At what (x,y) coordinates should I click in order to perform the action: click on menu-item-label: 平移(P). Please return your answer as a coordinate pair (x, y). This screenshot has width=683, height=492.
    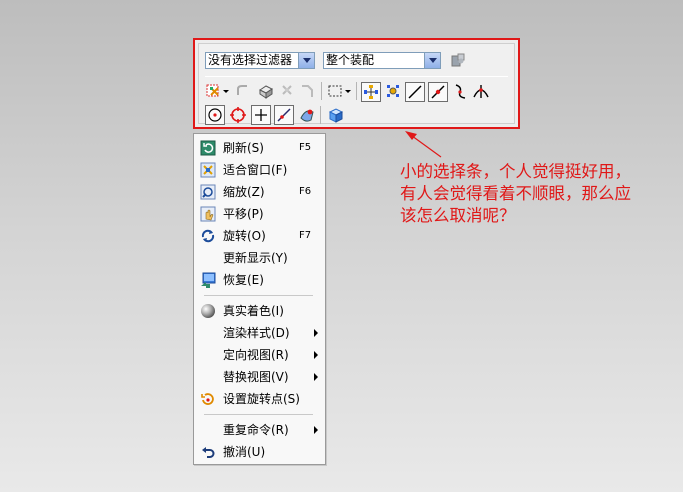
    Looking at the image, I should click on (243, 214).